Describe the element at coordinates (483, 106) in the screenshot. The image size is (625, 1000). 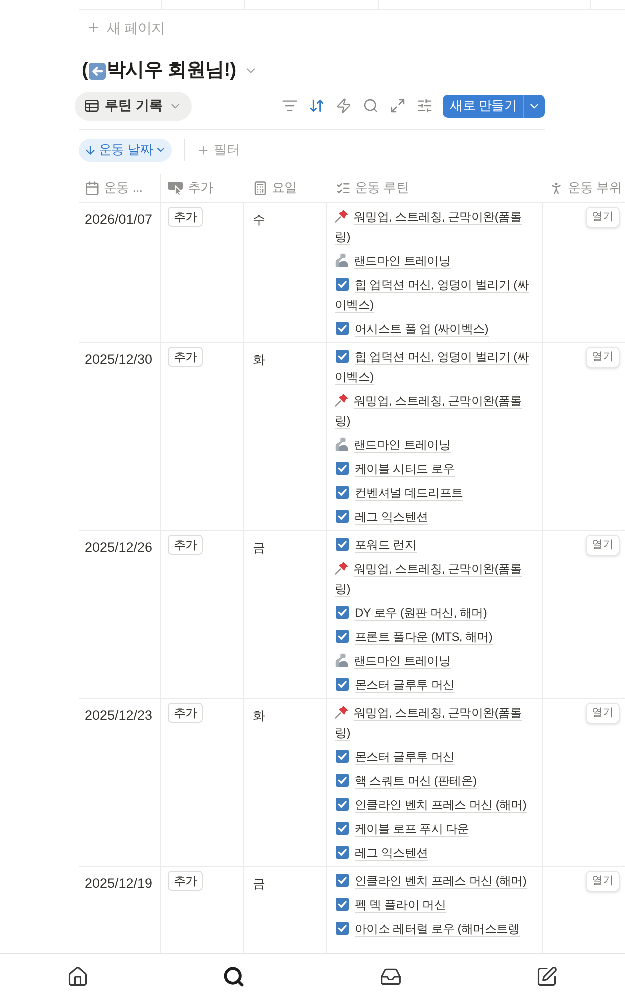
I see `new-button: 새로 만들기` at that location.